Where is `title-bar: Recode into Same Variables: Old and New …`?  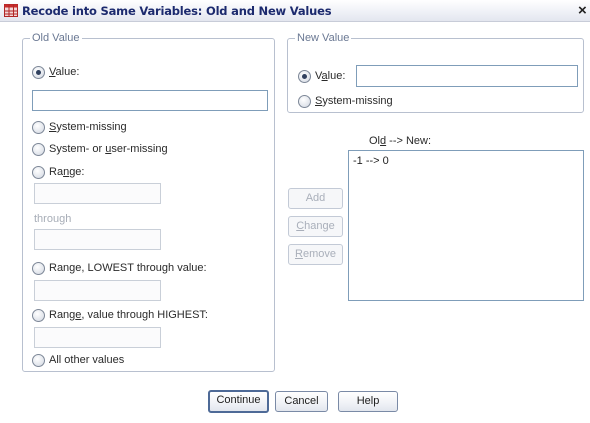
title-bar: Recode into Same Variables: Old and New … is located at coordinates (295, 11).